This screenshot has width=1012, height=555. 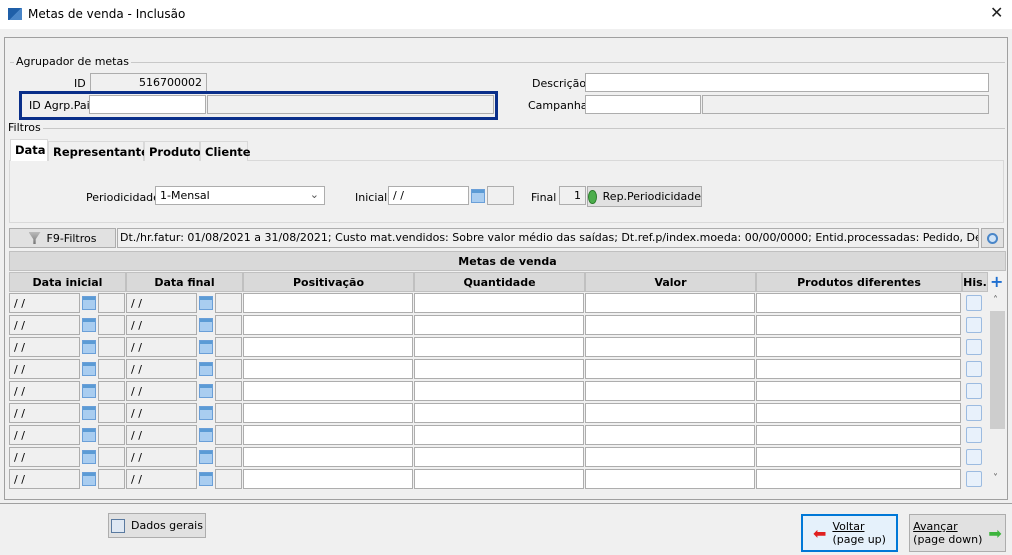 What do you see at coordinates (670, 282) in the screenshot?
I see `col-valor: Valor` at bounding box center [670, 282].